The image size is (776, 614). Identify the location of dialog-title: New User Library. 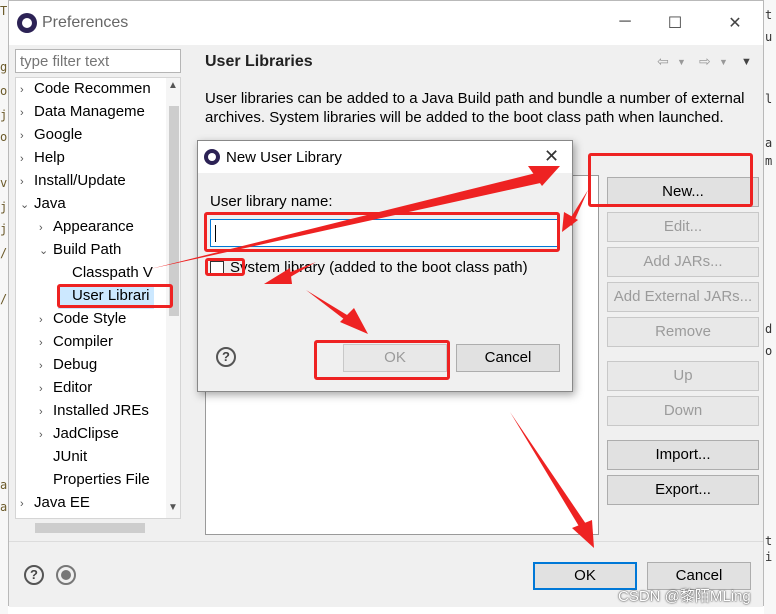
(284, 157).